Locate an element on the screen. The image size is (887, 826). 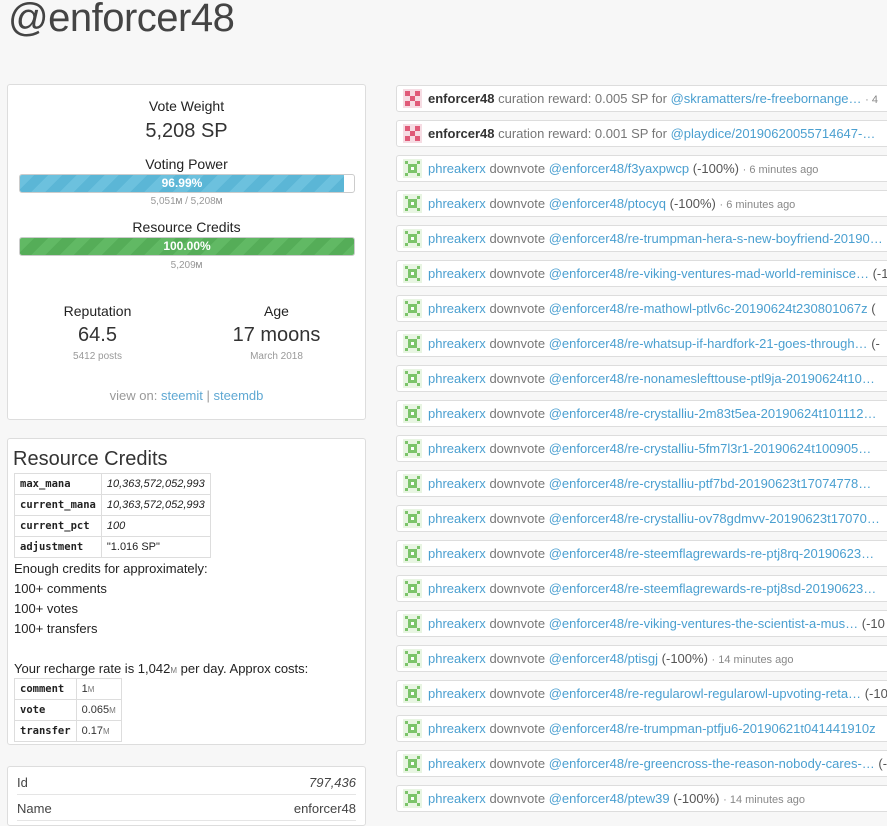
rc-value: "1.016 SP" is located at coordinates (155, 547).